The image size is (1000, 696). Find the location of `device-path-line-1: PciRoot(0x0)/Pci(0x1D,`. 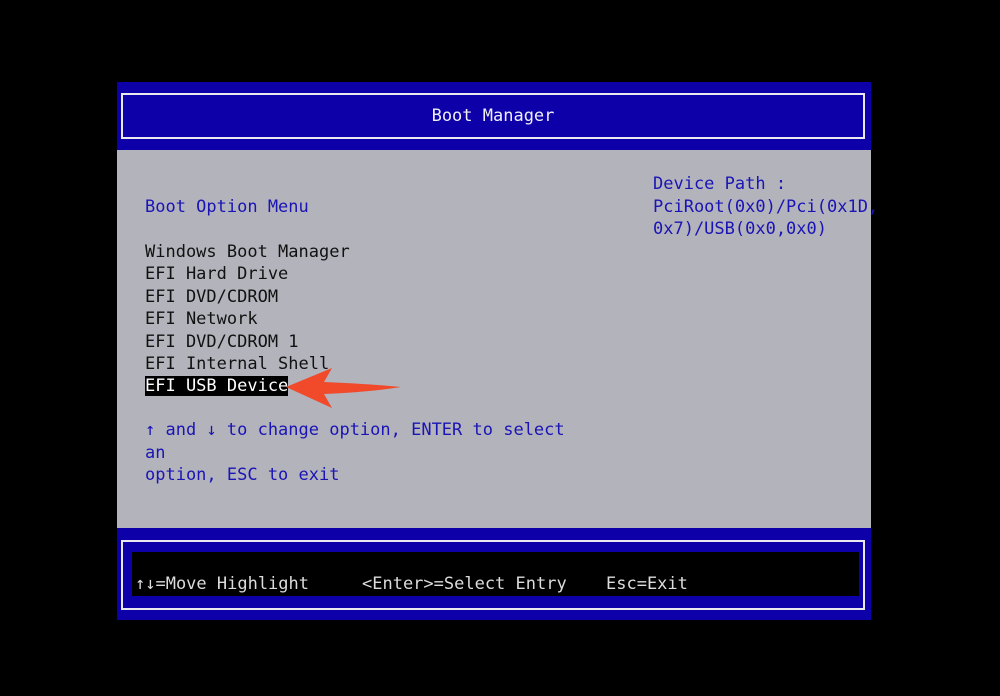

device-path-line-1: PciRoot(0x0)/Pci(0x1D, is located at coordinates (766, 206).